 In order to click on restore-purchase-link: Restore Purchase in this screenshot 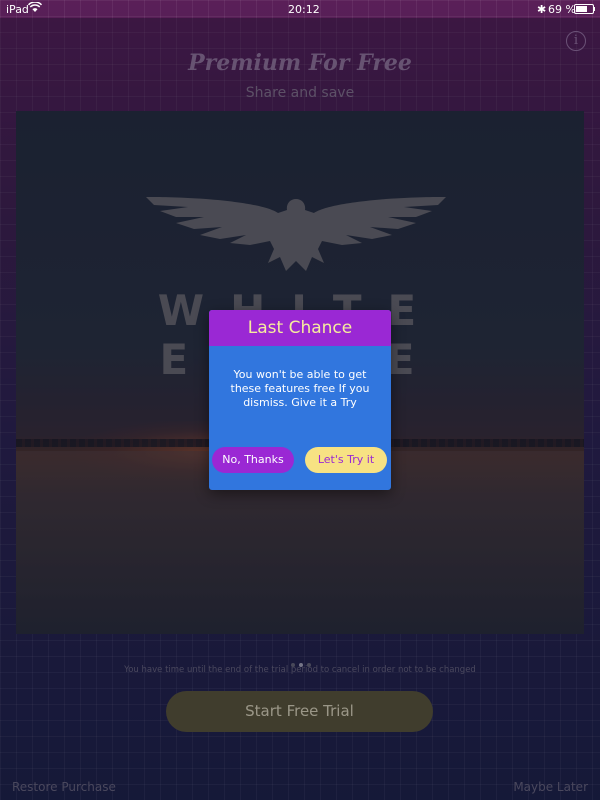, I will do `click(64, 787)`.